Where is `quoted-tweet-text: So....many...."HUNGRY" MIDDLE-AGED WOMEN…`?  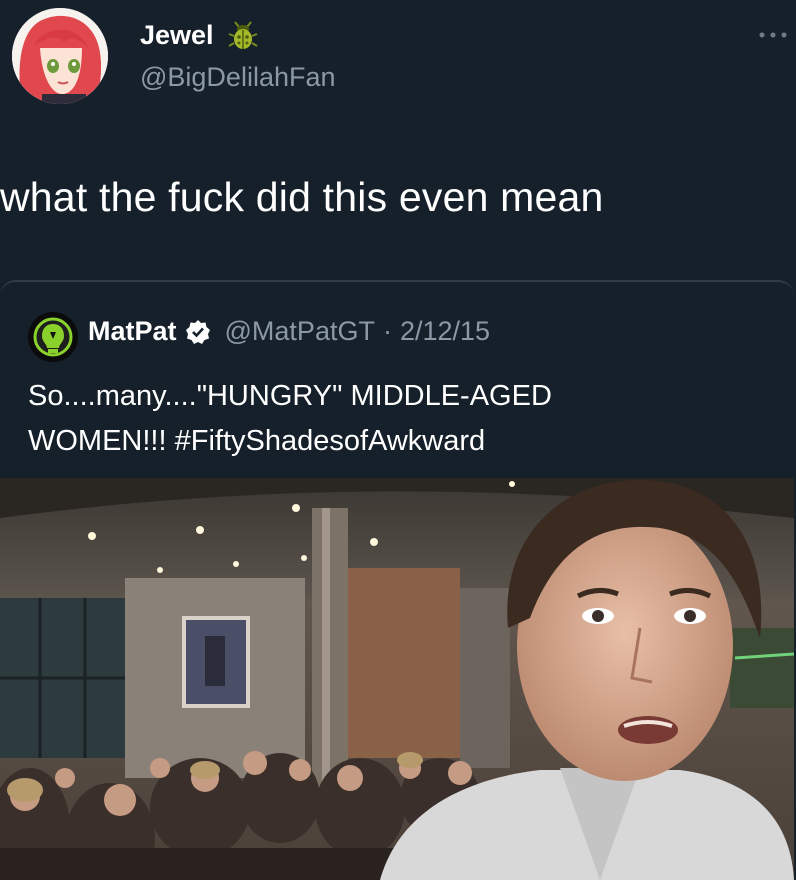 quoted-tweet-text: So....many...."HUNGRY" MIDDLE-AGED WOMEN… is located at coordinates (398, 419).